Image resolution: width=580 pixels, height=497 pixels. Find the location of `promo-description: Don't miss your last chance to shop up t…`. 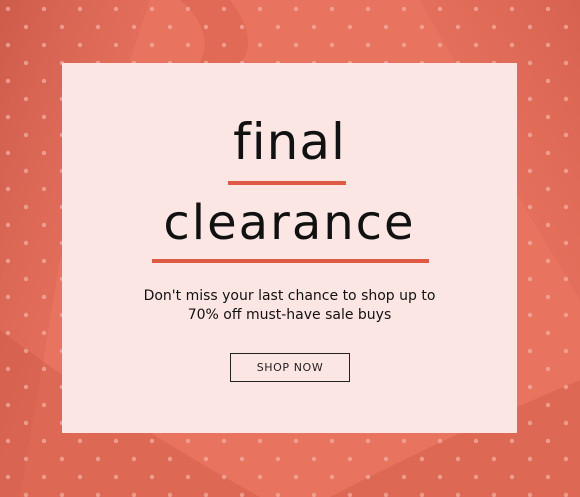

promo-description: Don't miss your last chance to shop up t… is located at coordinates (289, 306).